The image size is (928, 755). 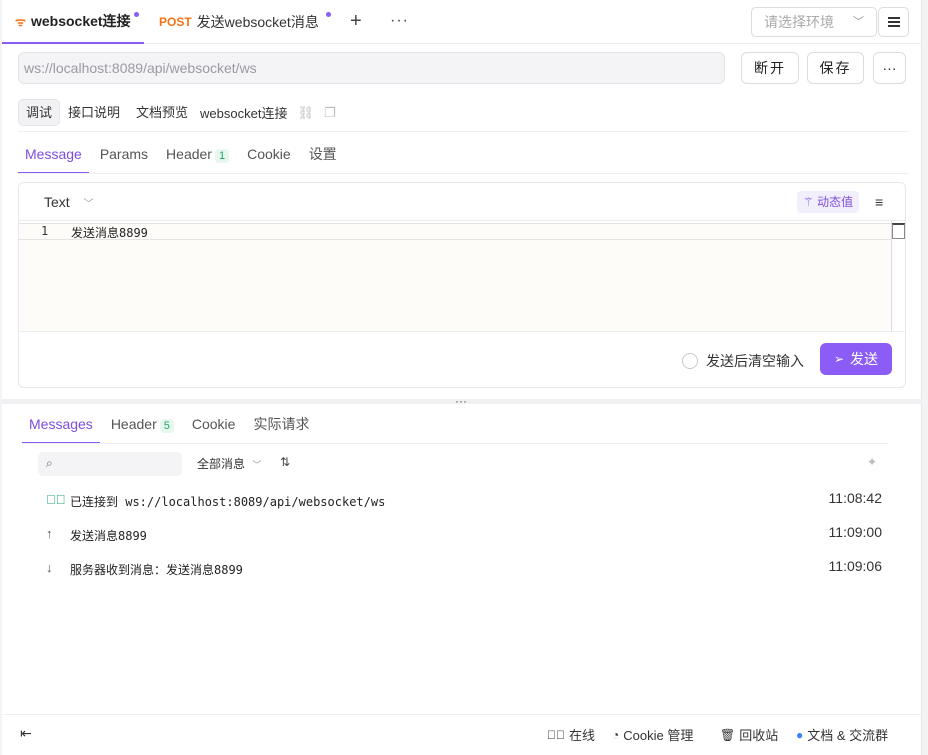 What do you see at coordinates (461, 401) in the screenshot?
I see `drag-handle-icon: ···` at bounding box center [461, 401].